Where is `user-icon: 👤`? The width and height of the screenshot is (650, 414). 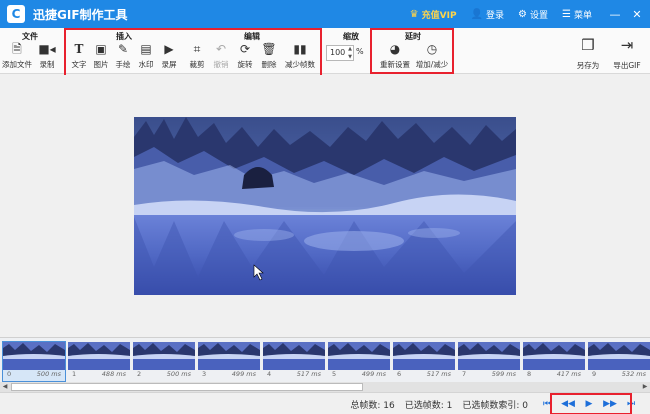
user-icon: 👤 is located at coordinates (477, 14).